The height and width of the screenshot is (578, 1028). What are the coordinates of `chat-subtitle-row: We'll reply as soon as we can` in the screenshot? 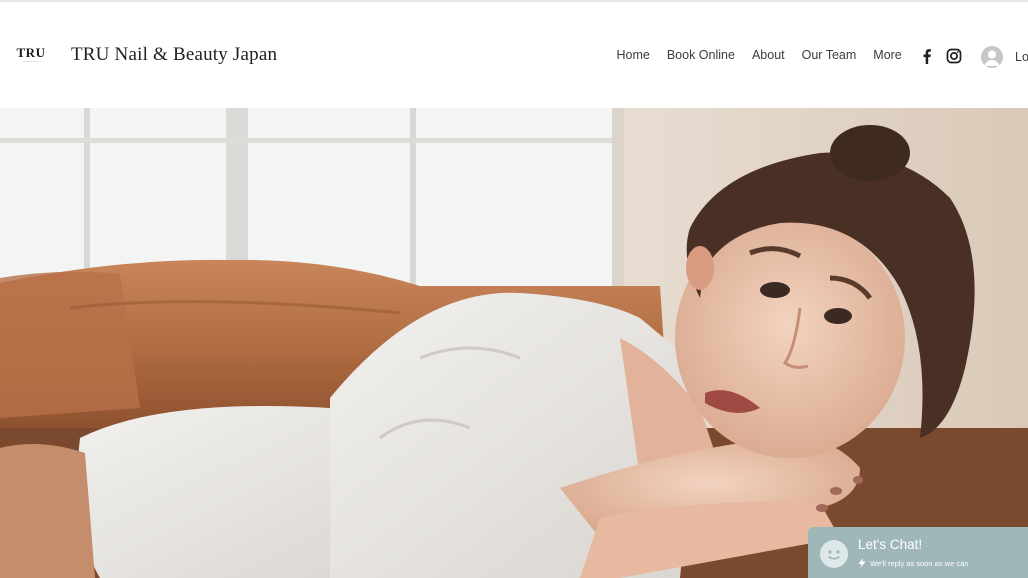 It's located at (913, 563).